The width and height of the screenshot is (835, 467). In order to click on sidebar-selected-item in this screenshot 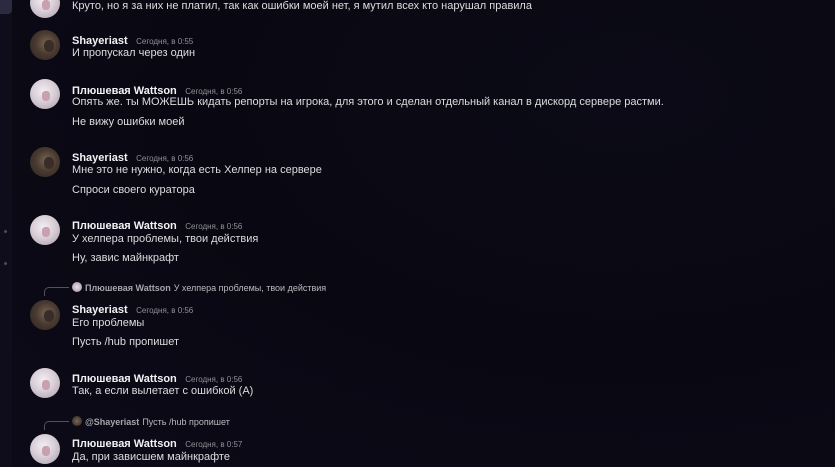, I will do `click(6, 7)`.